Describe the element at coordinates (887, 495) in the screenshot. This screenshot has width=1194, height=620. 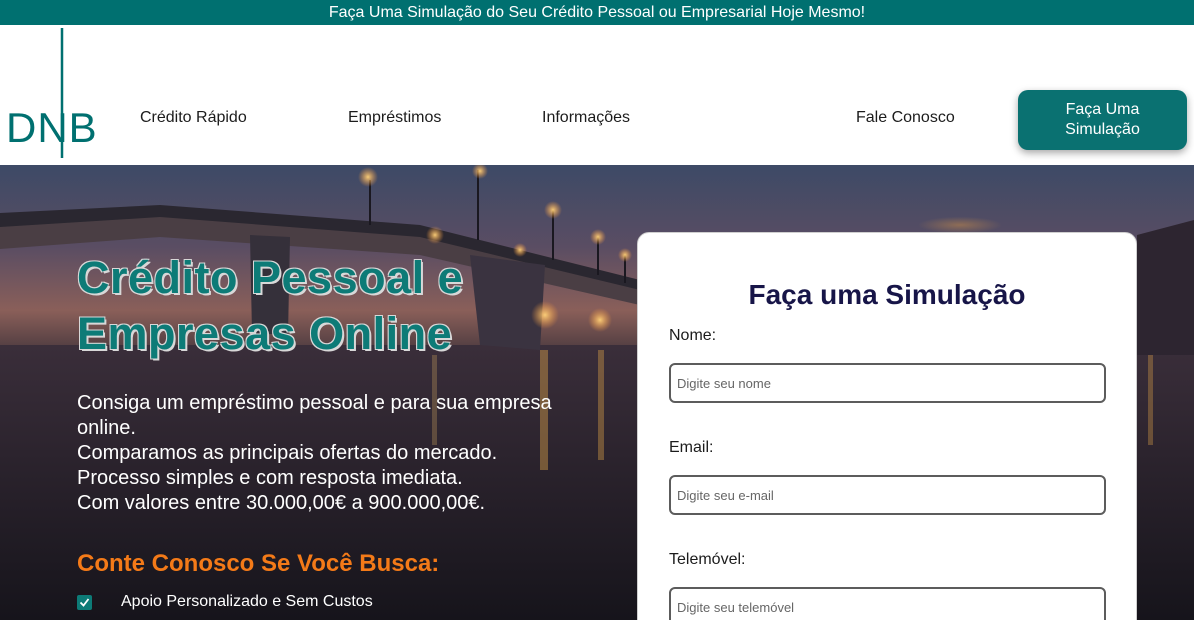
I see `email-input` at that location.